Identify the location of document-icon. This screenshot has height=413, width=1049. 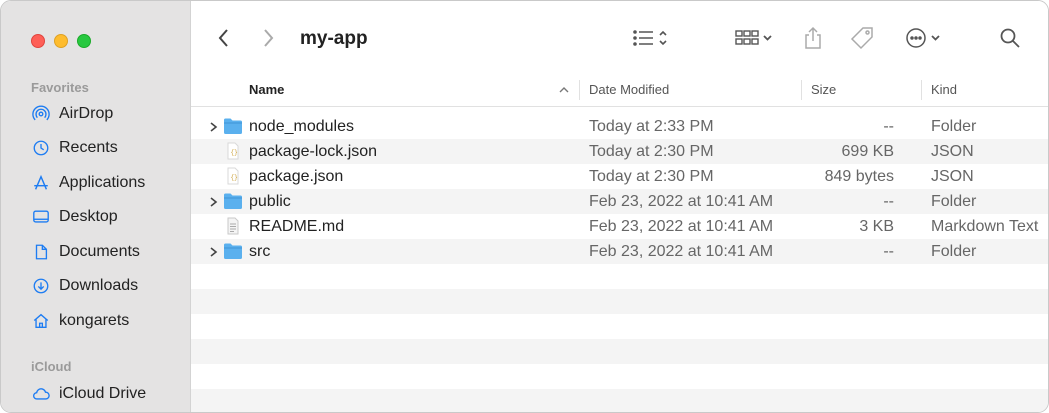
(41, 252).